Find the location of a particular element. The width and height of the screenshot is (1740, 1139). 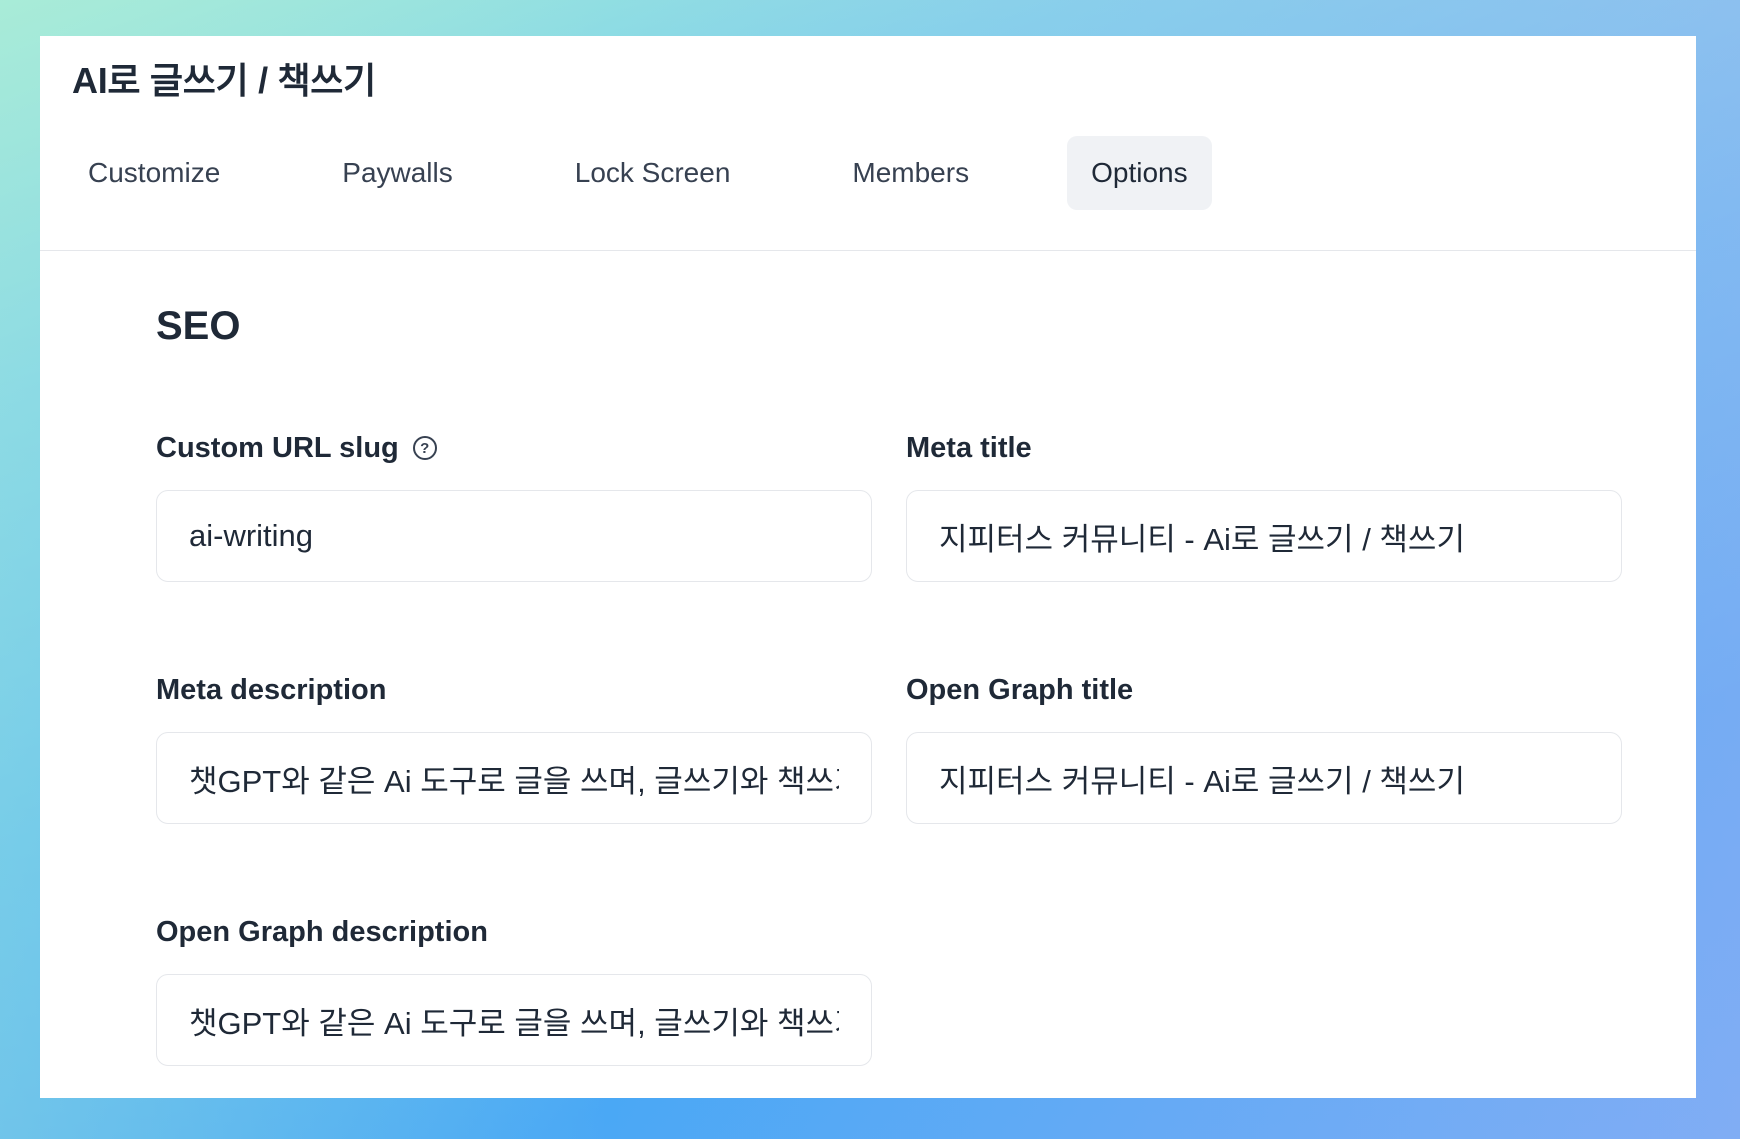

tab-paywalls: Paywalls is located at coordinates (397, 173).